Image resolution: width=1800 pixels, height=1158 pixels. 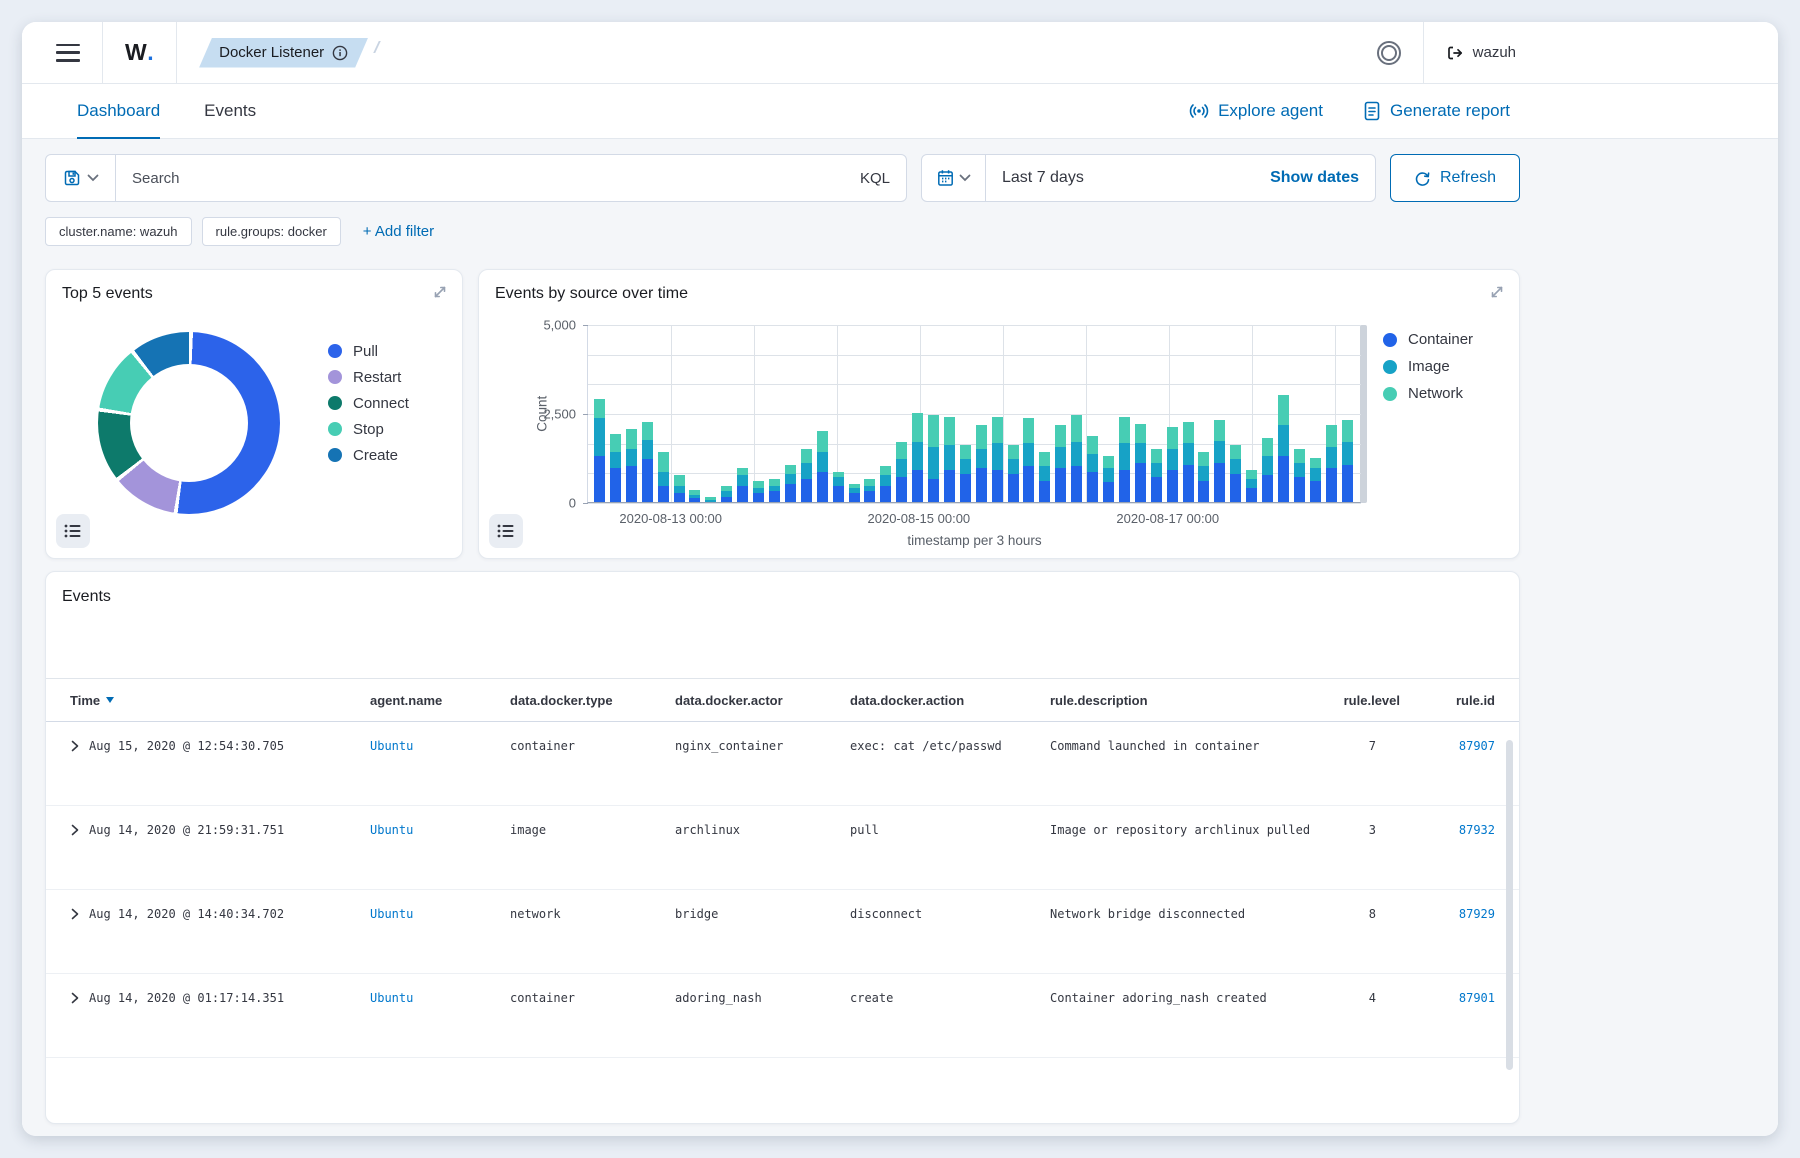 What do you see at coordinates (220, 746) in the screenshot?
I see `cell-time: Aug 15, 2020 @ 12:54:30.705` at bounding box center [220, 746].